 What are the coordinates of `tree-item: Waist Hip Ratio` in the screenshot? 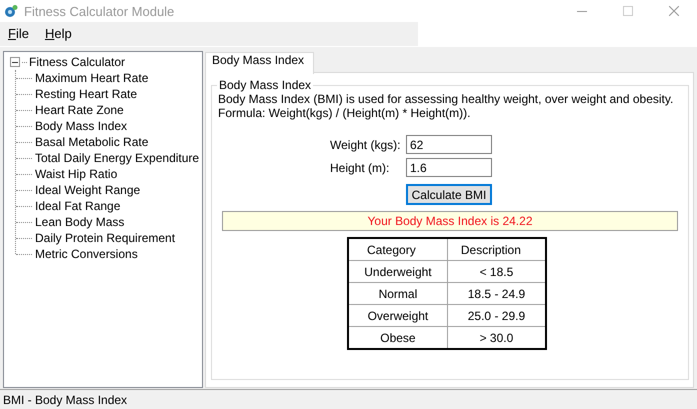 It's located at (76, 174).